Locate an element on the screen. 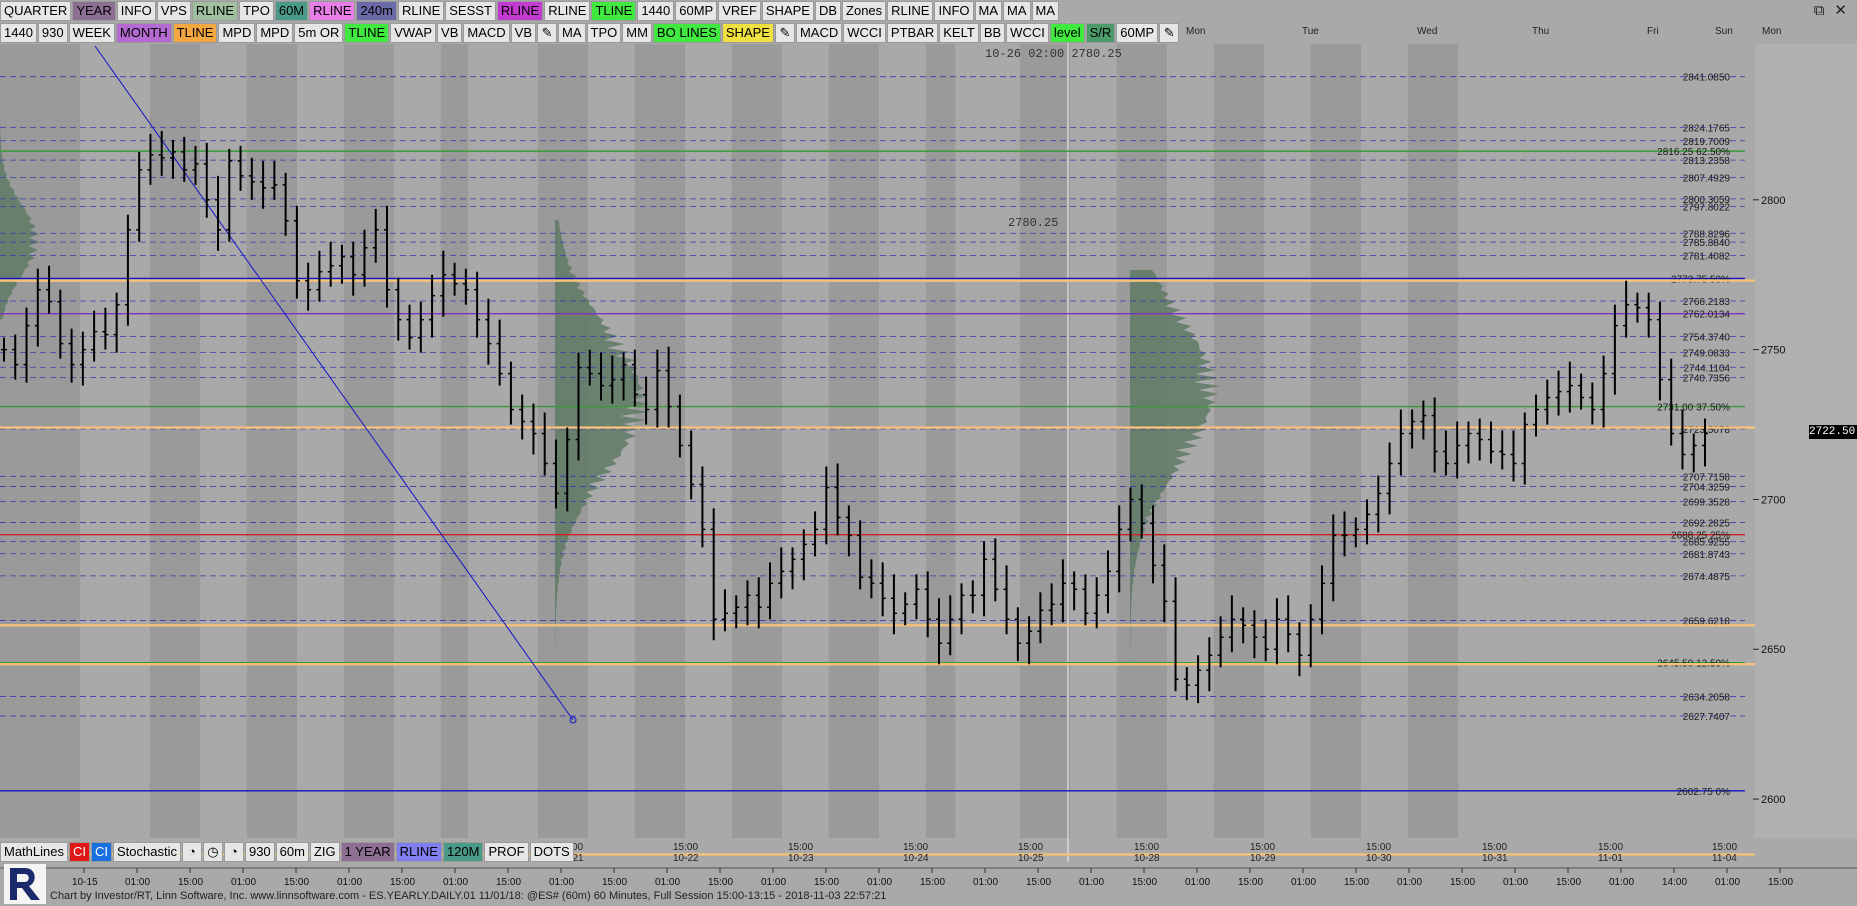 This screenshot has height=906, width=1857. price-level-label: 2766.2183 is located at coordinates (1707, 302).